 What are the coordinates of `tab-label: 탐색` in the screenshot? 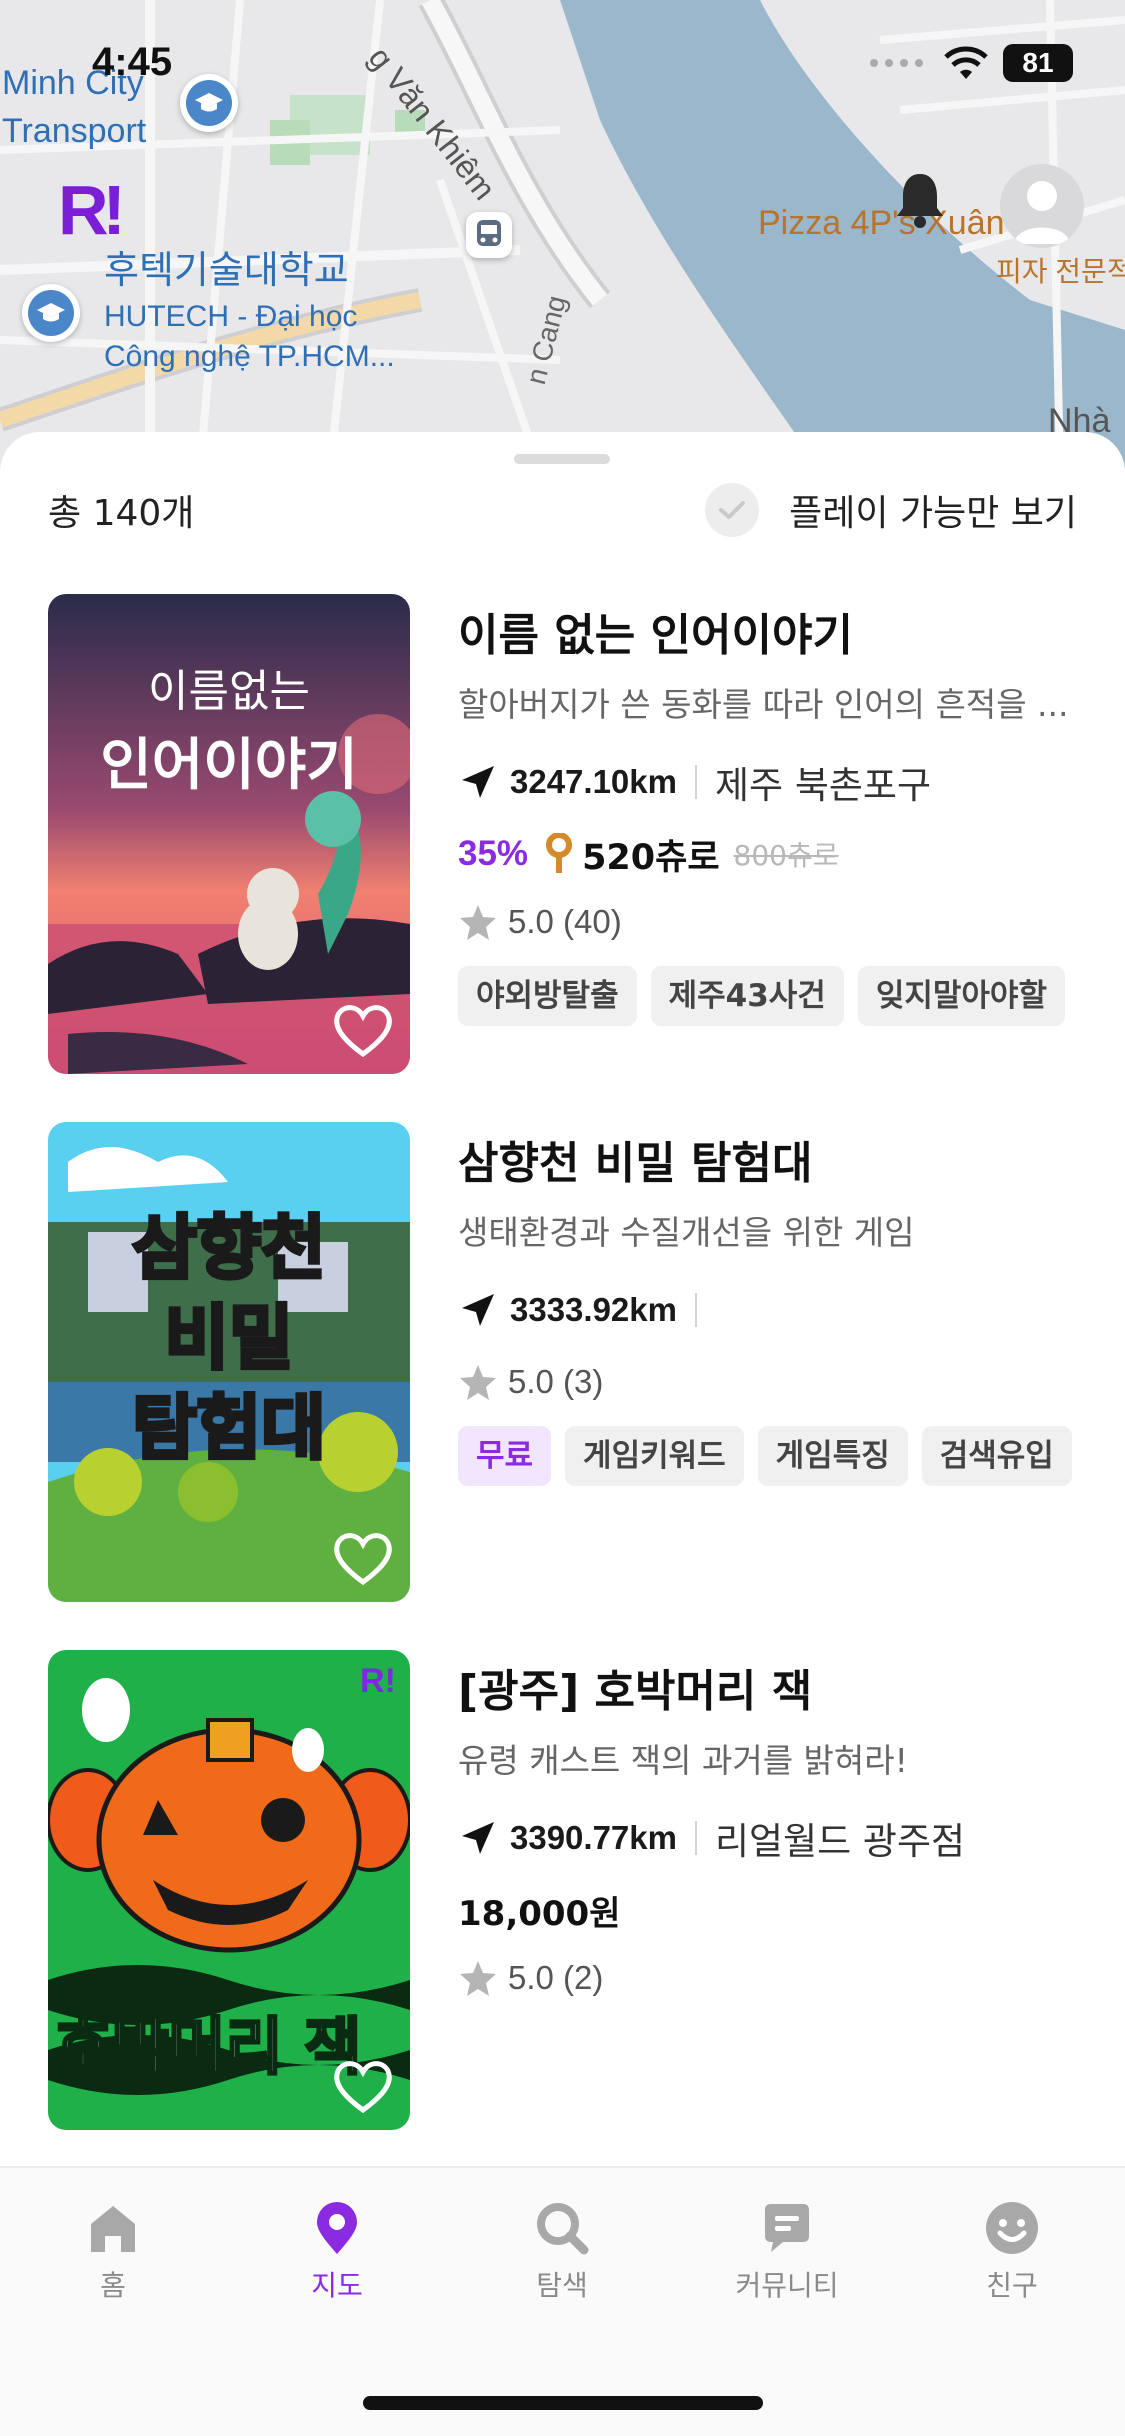 It's located at (562, 2285).